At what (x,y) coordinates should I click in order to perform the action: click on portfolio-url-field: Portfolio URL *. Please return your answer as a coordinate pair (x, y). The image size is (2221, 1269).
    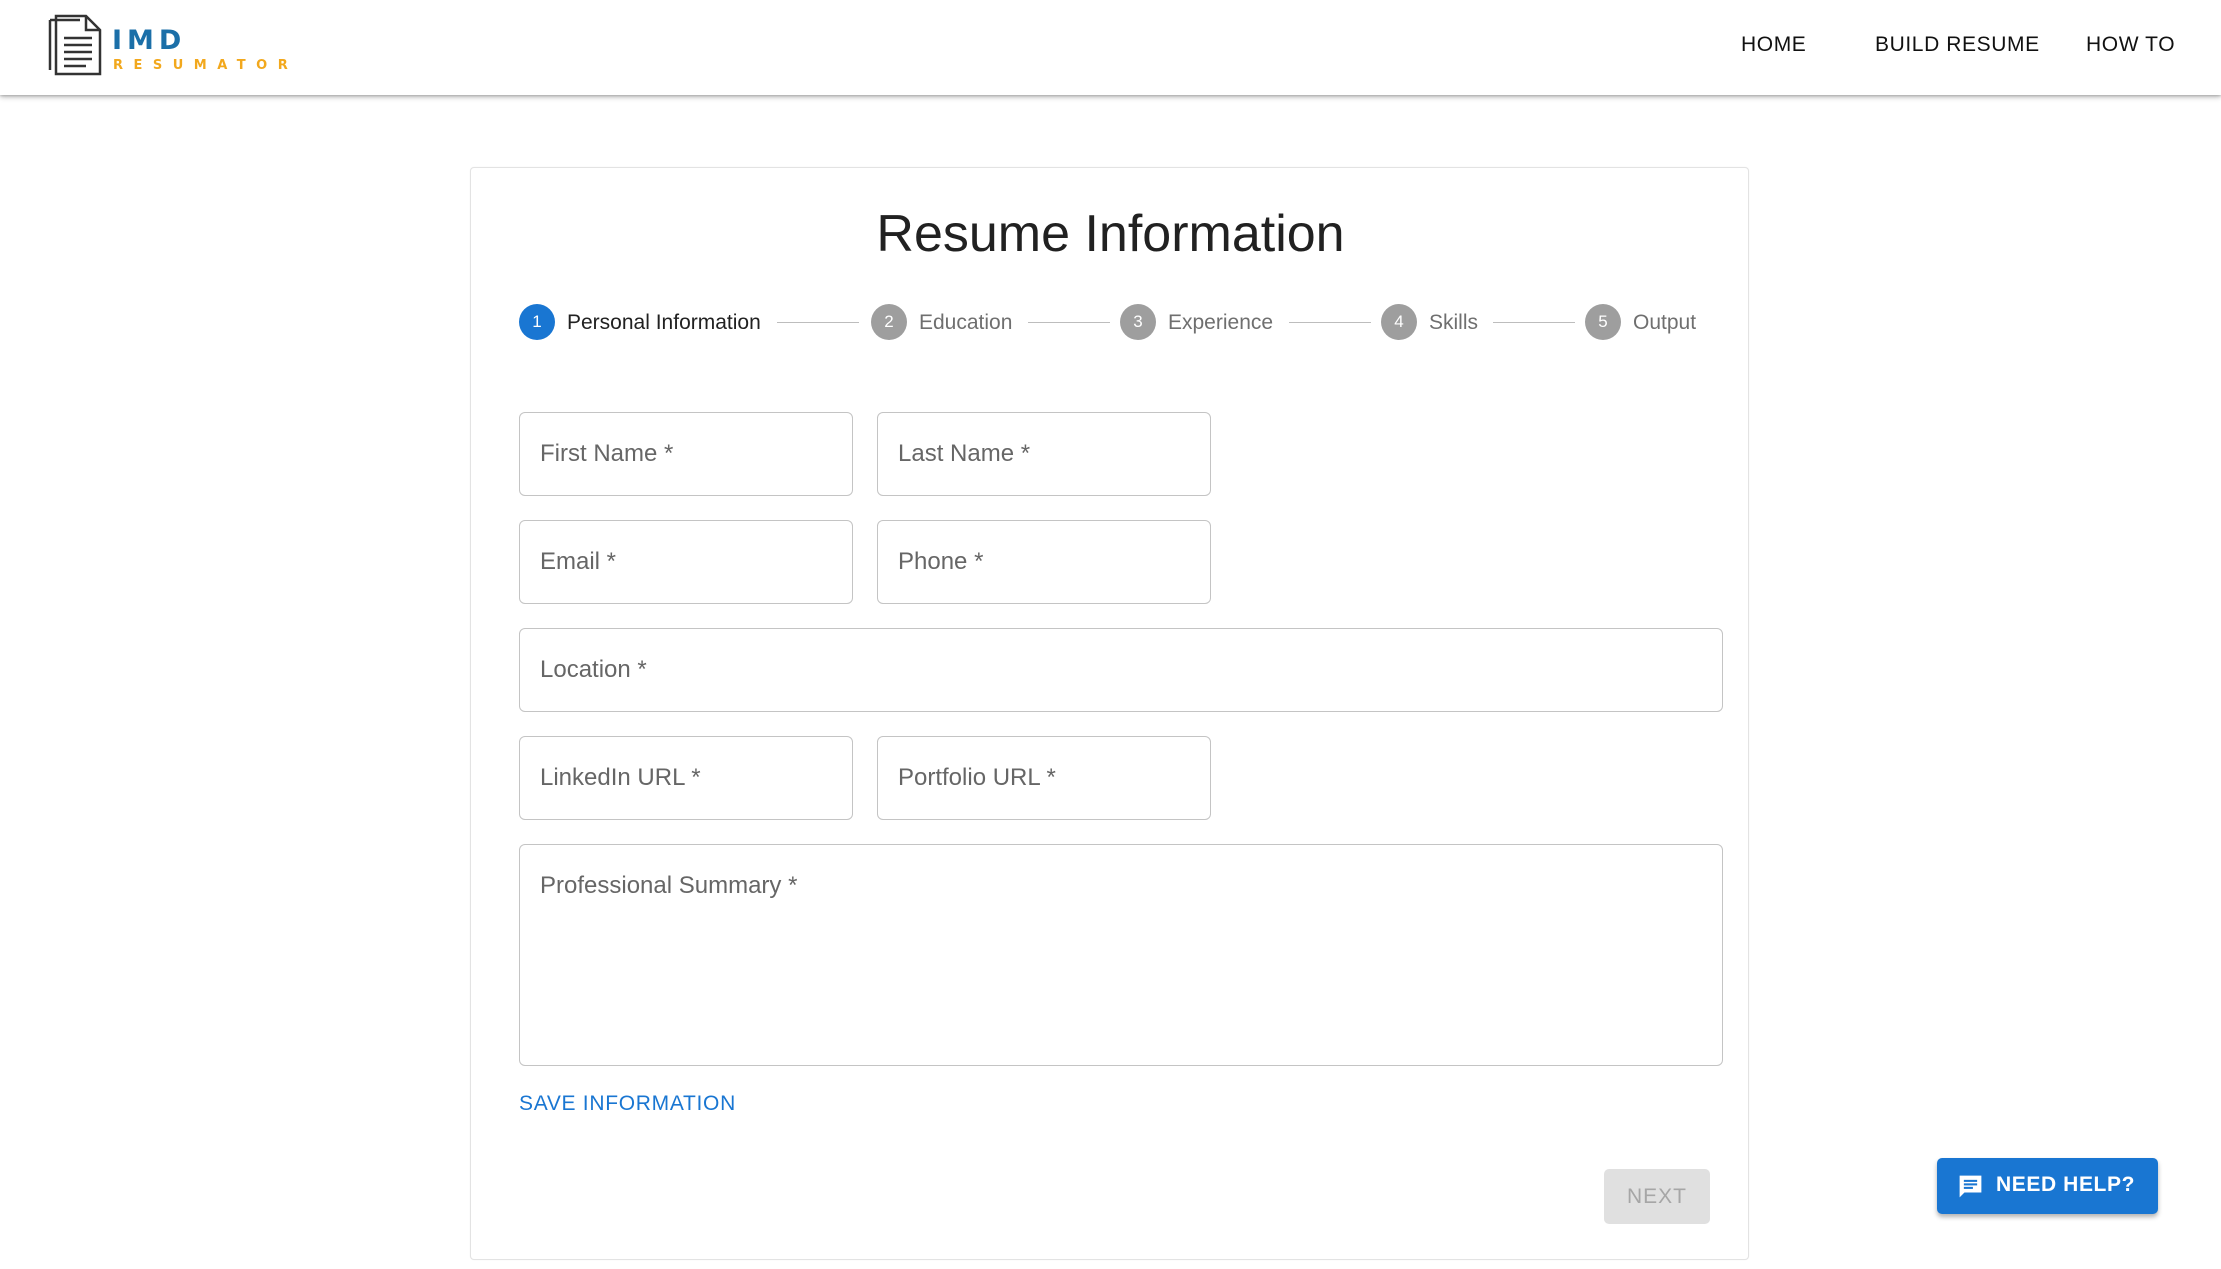
    Looking at the image, I should click on (1044, 778).